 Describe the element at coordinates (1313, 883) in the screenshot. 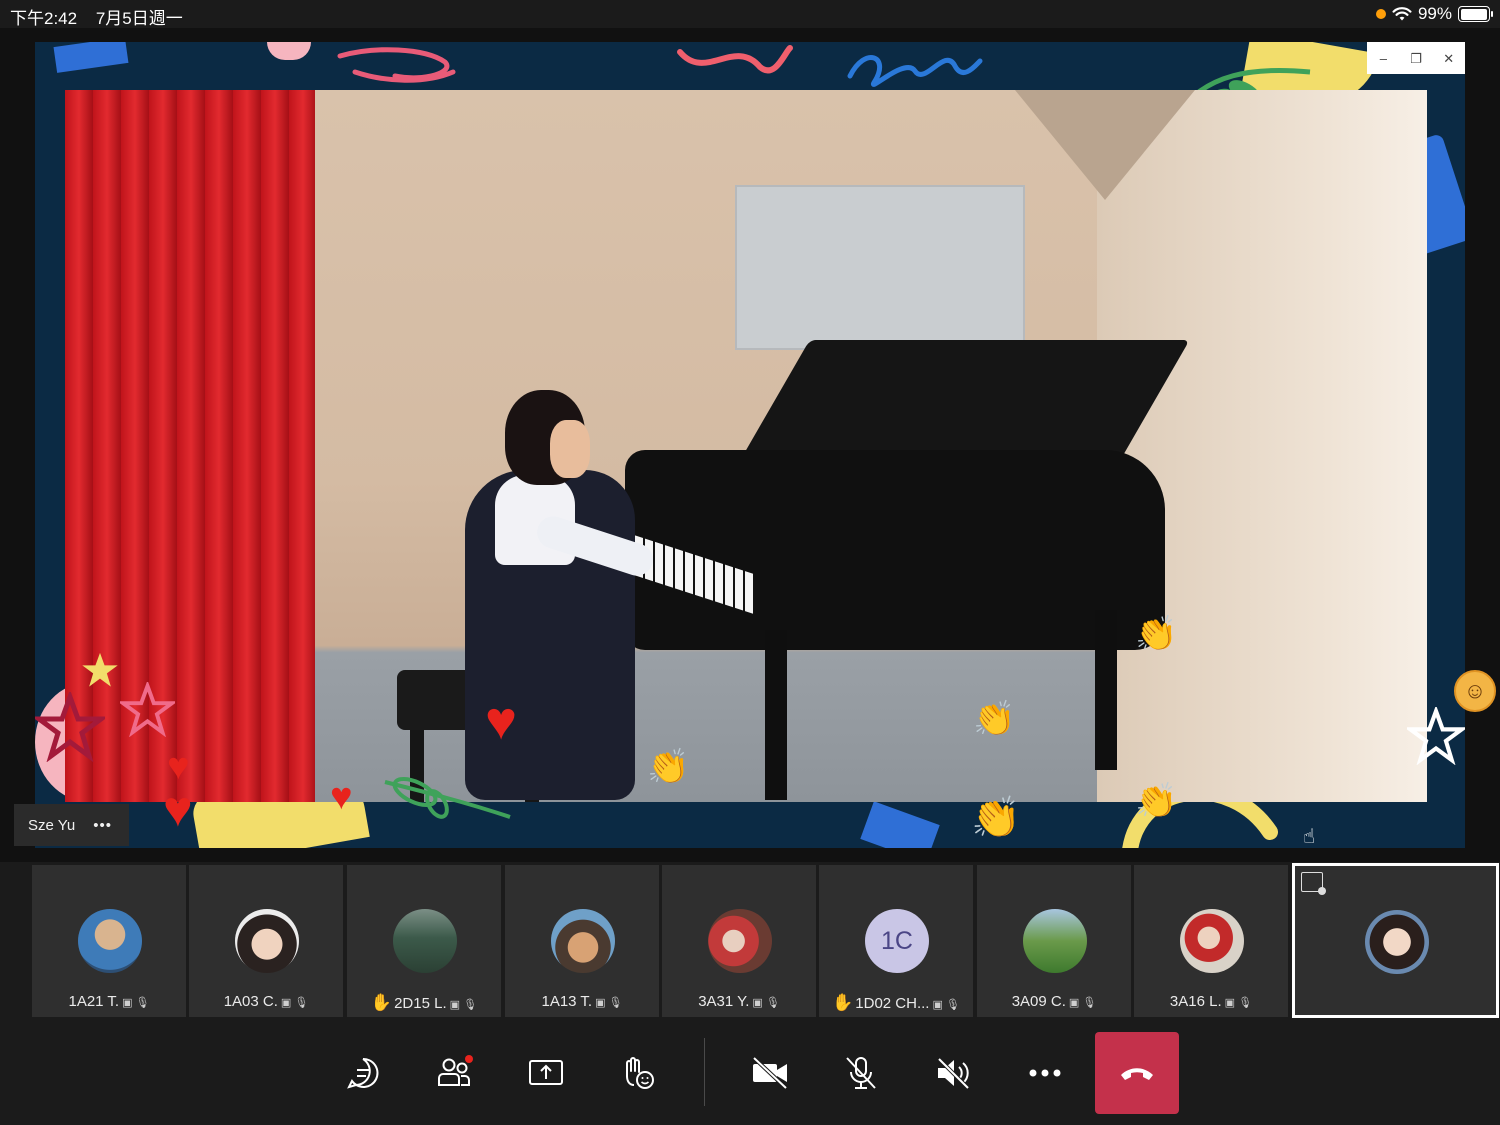

I see `spotlight-icon` at that location.